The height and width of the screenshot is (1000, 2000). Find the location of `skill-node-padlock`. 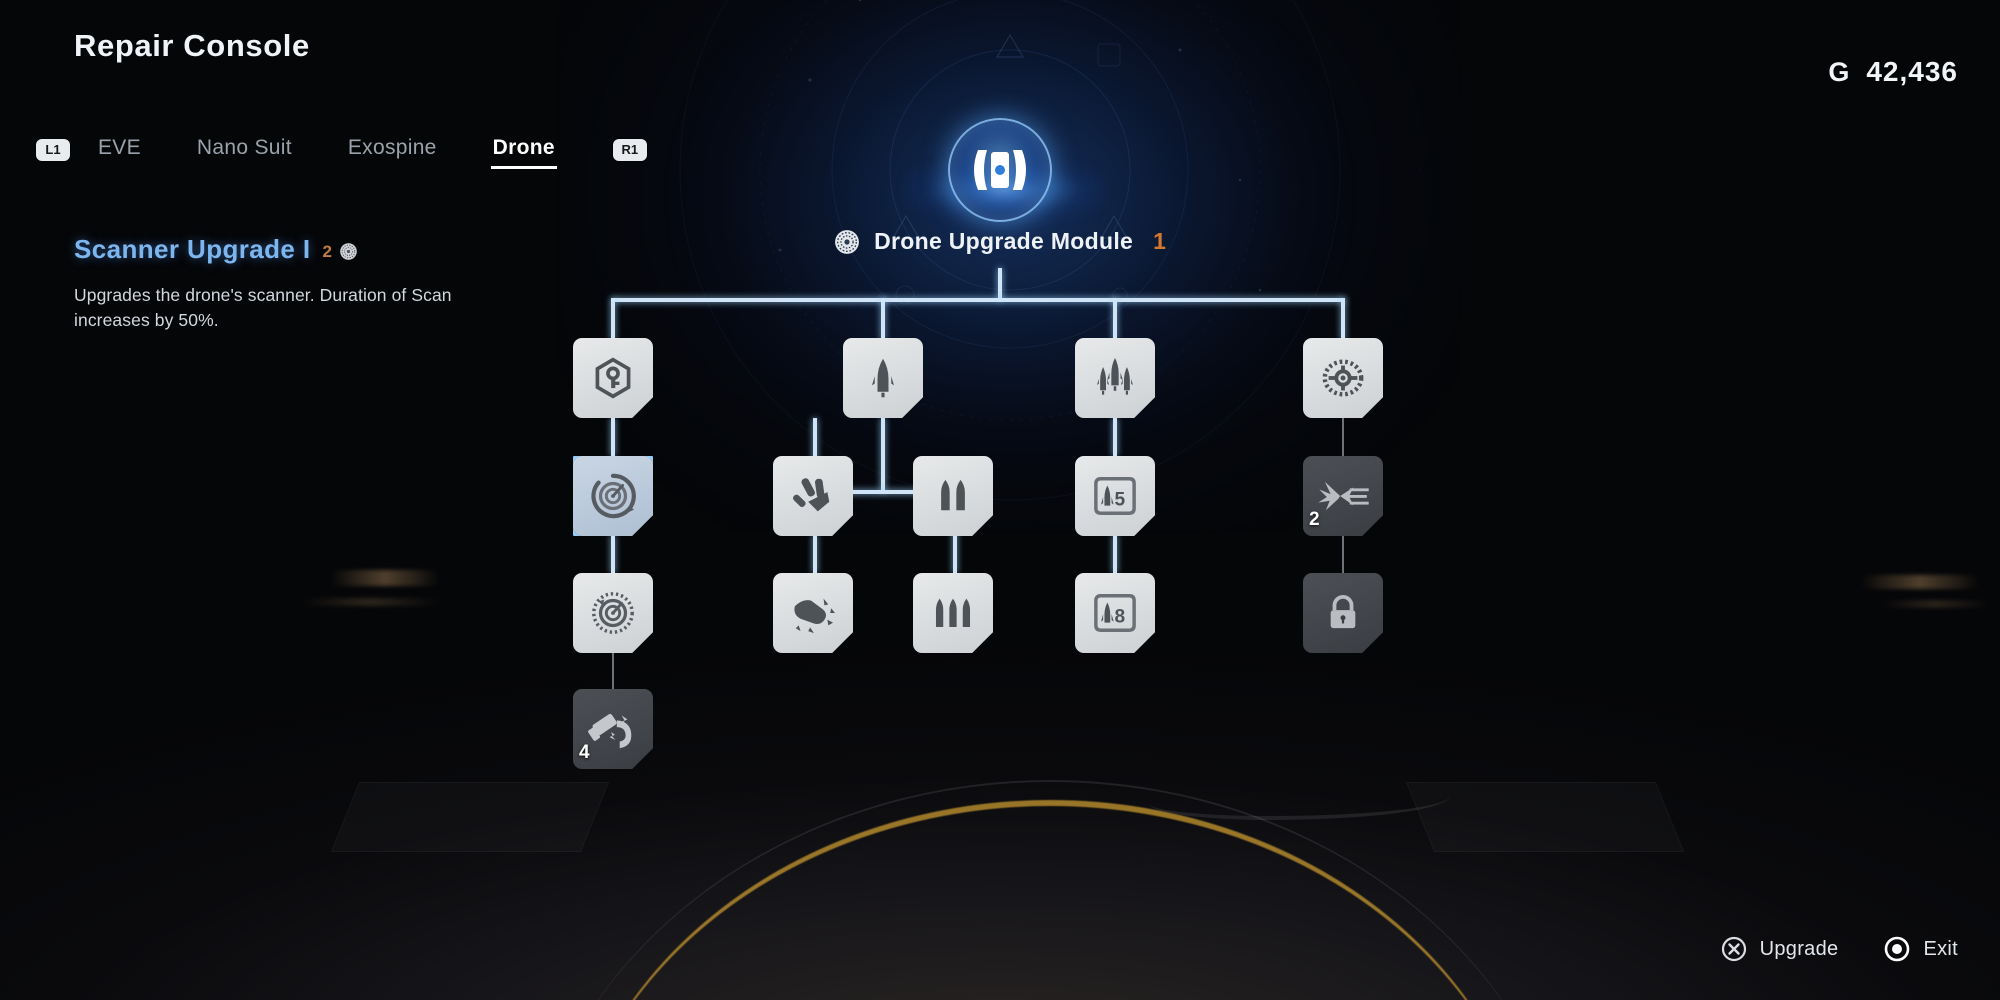

skill-node-padlock is located at coordinates (1343, 613).